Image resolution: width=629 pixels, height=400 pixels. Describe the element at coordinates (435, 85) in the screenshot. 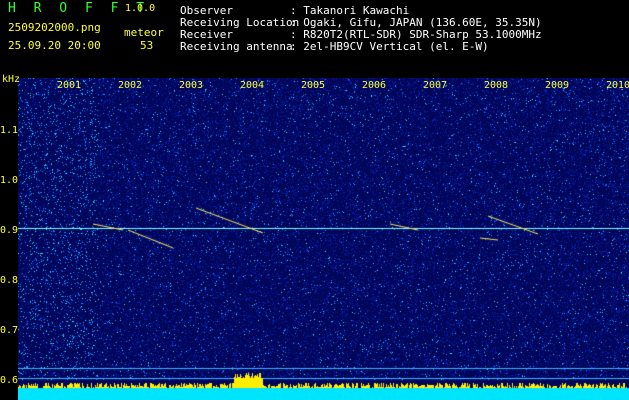

I see `x-tick-label: 2007` at that location.